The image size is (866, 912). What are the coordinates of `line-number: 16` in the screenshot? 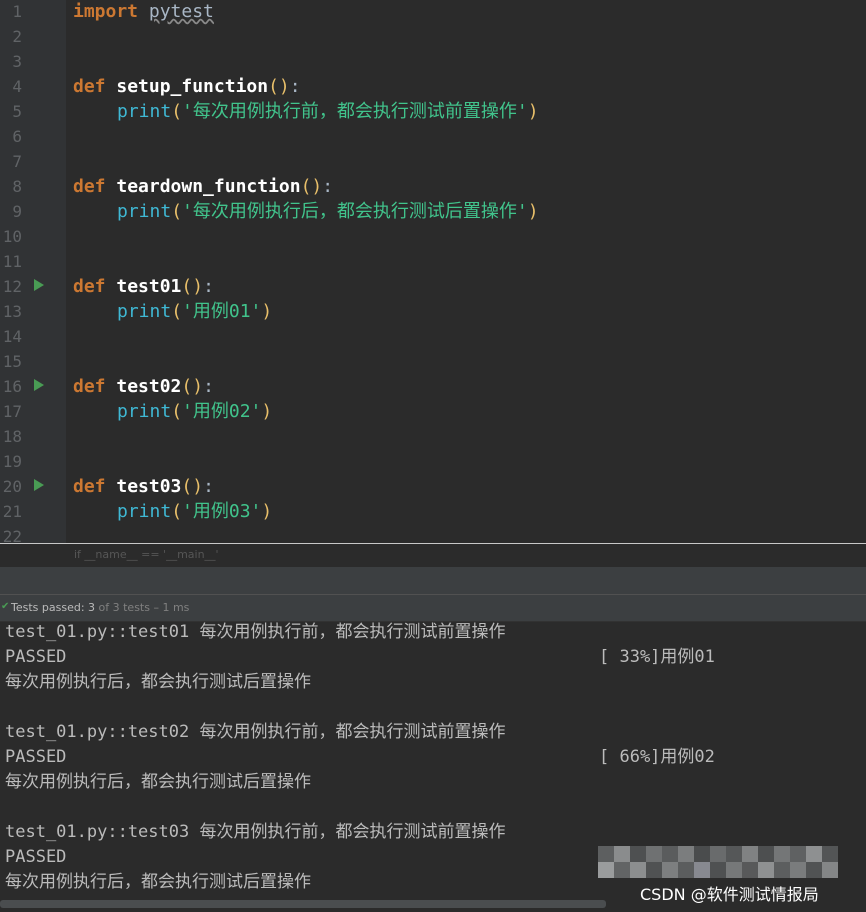 It's located at (12, 386).